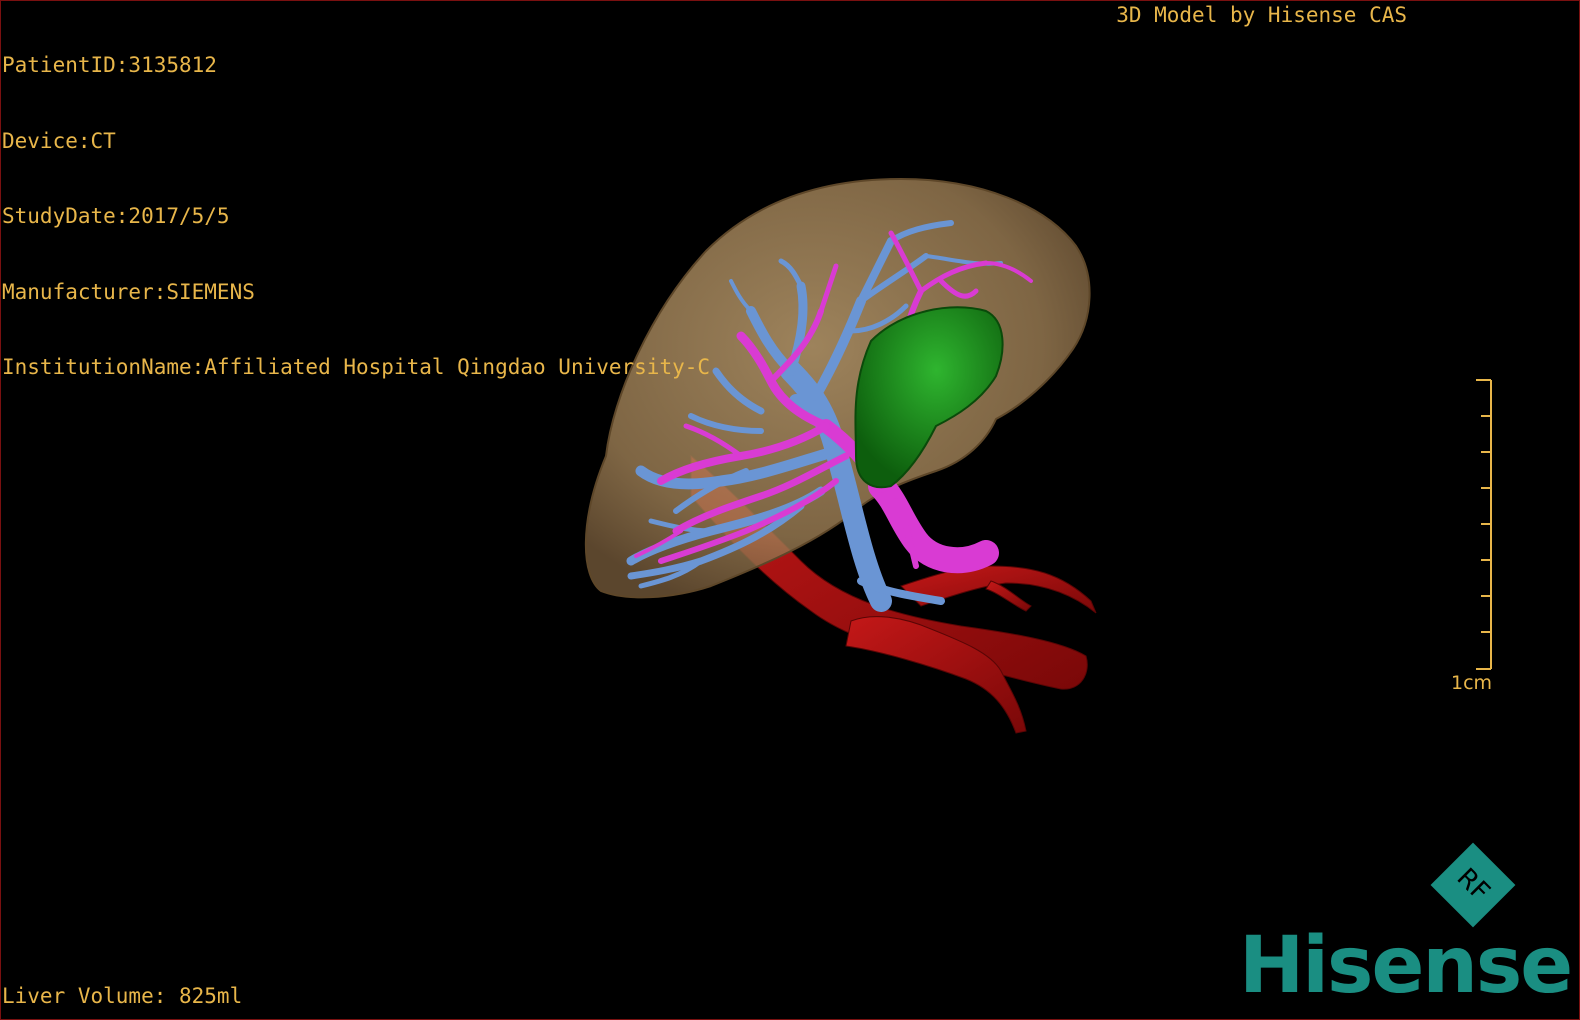  What do you see at coordinates (122, 996) in the screenshot?
I see `liver-volume-text: Liver Volume: 825ml` at bounding box center [122, 996].